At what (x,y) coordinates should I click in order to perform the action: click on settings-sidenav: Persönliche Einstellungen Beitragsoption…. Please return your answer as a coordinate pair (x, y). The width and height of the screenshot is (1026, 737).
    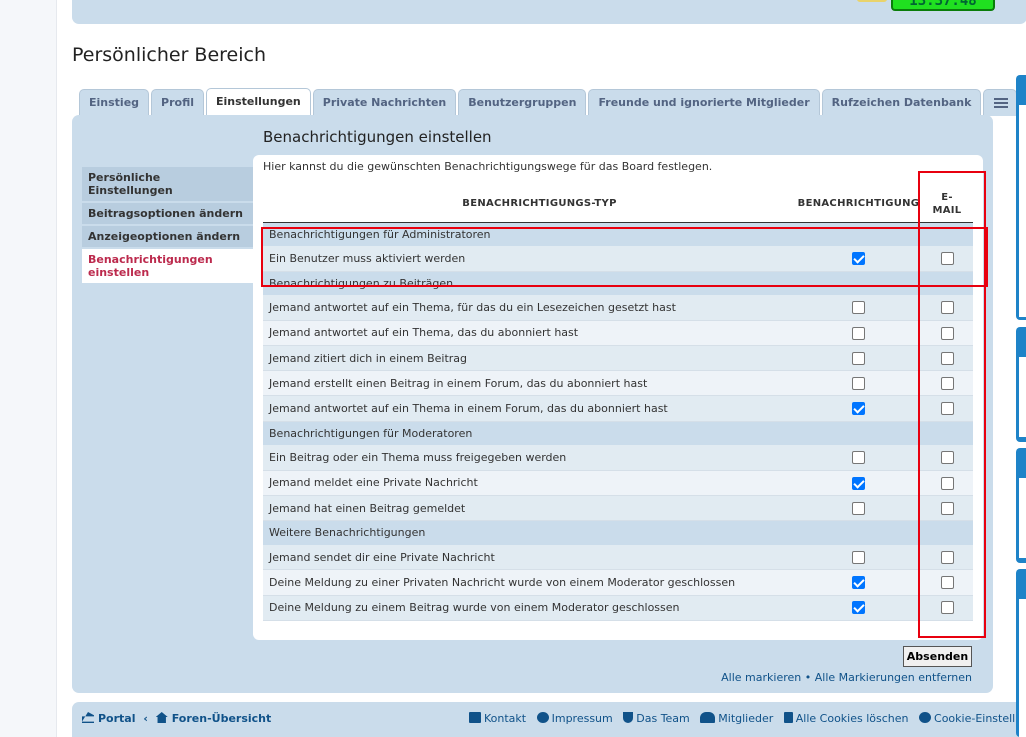
    Looking at the image, I should click on (168, 226).